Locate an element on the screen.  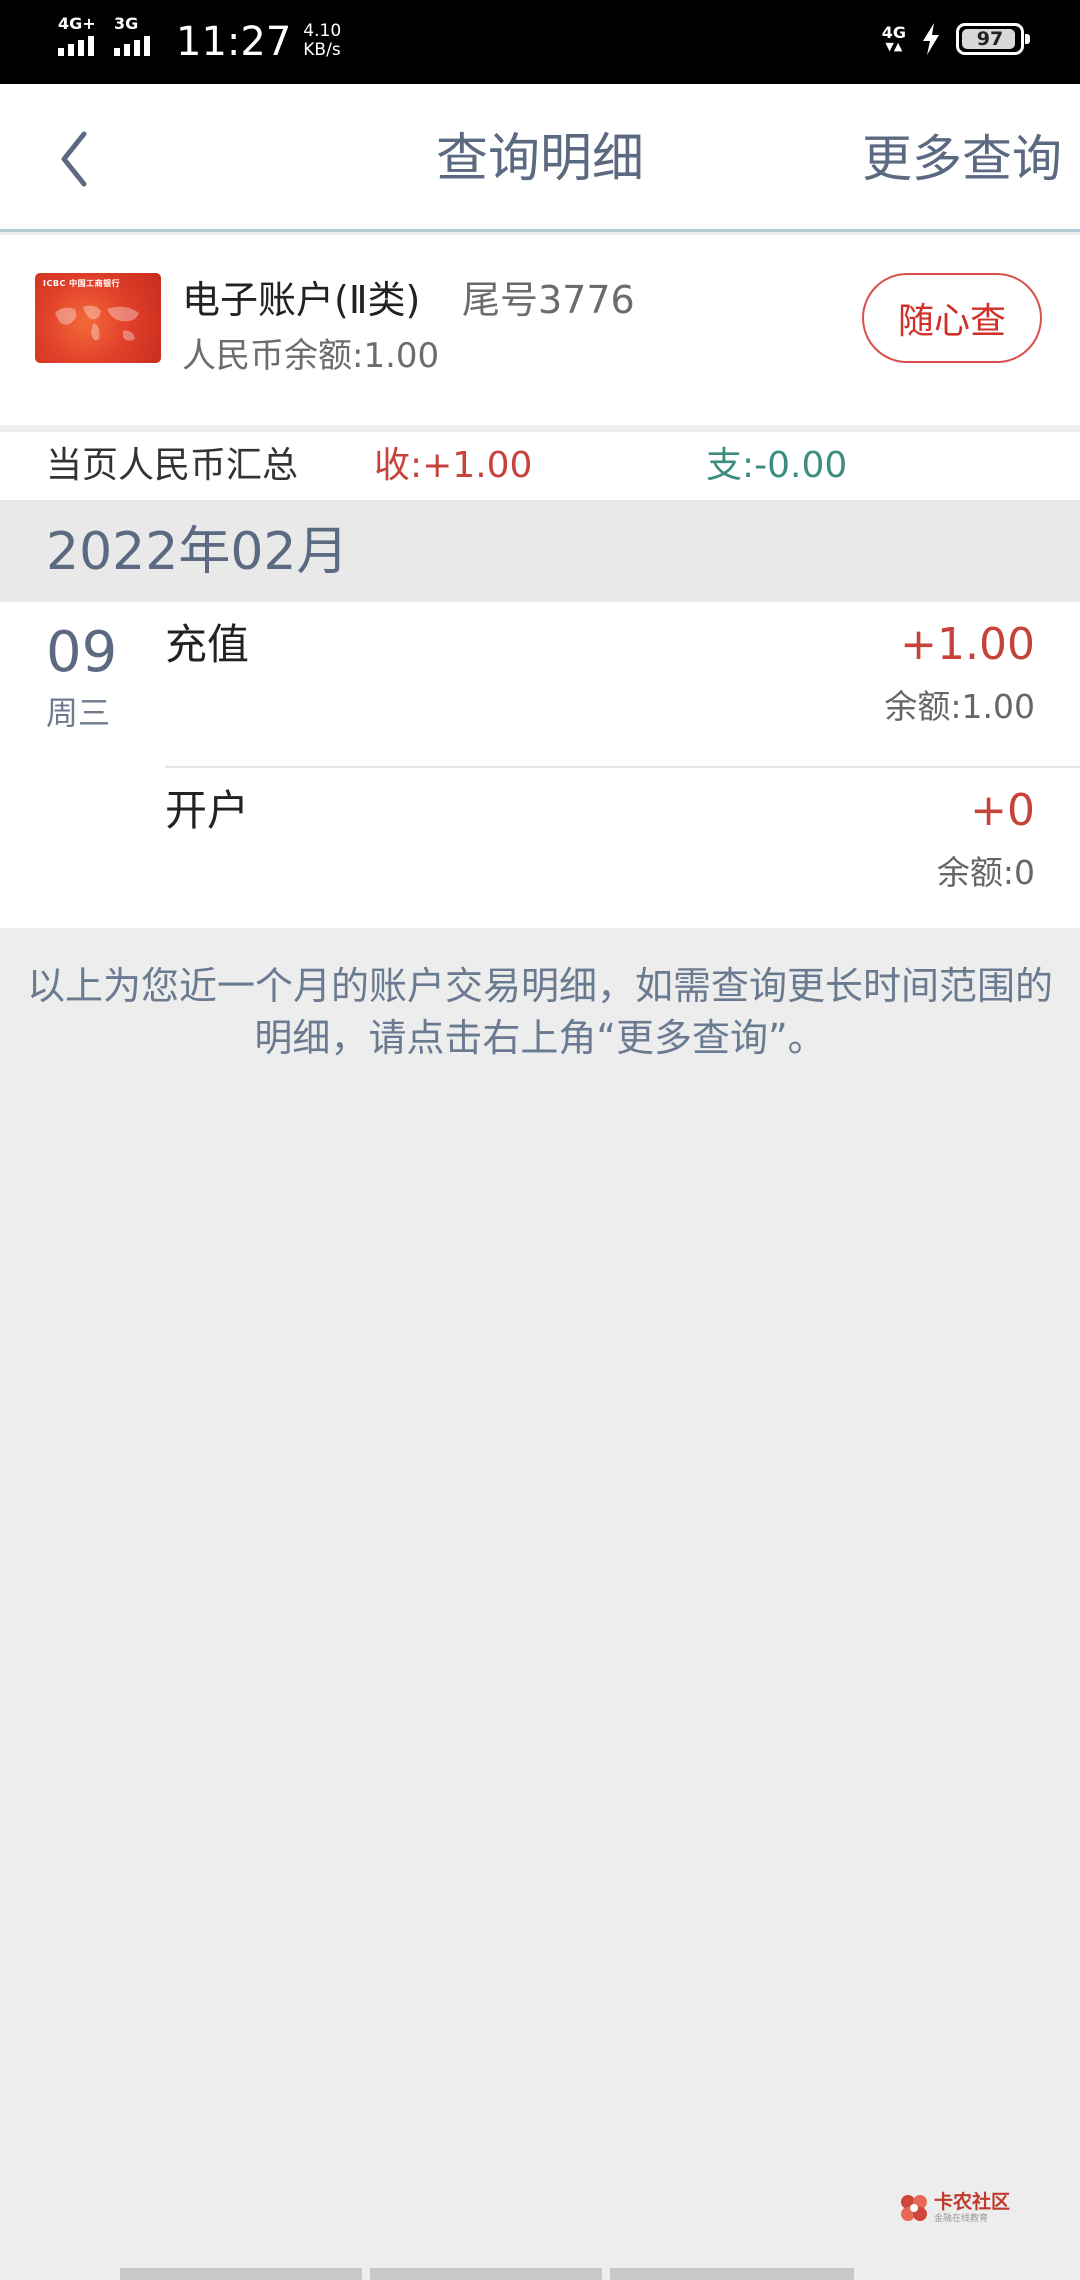
watermark-sub: 金融在线教育 is located at coordinates (961, 2218).